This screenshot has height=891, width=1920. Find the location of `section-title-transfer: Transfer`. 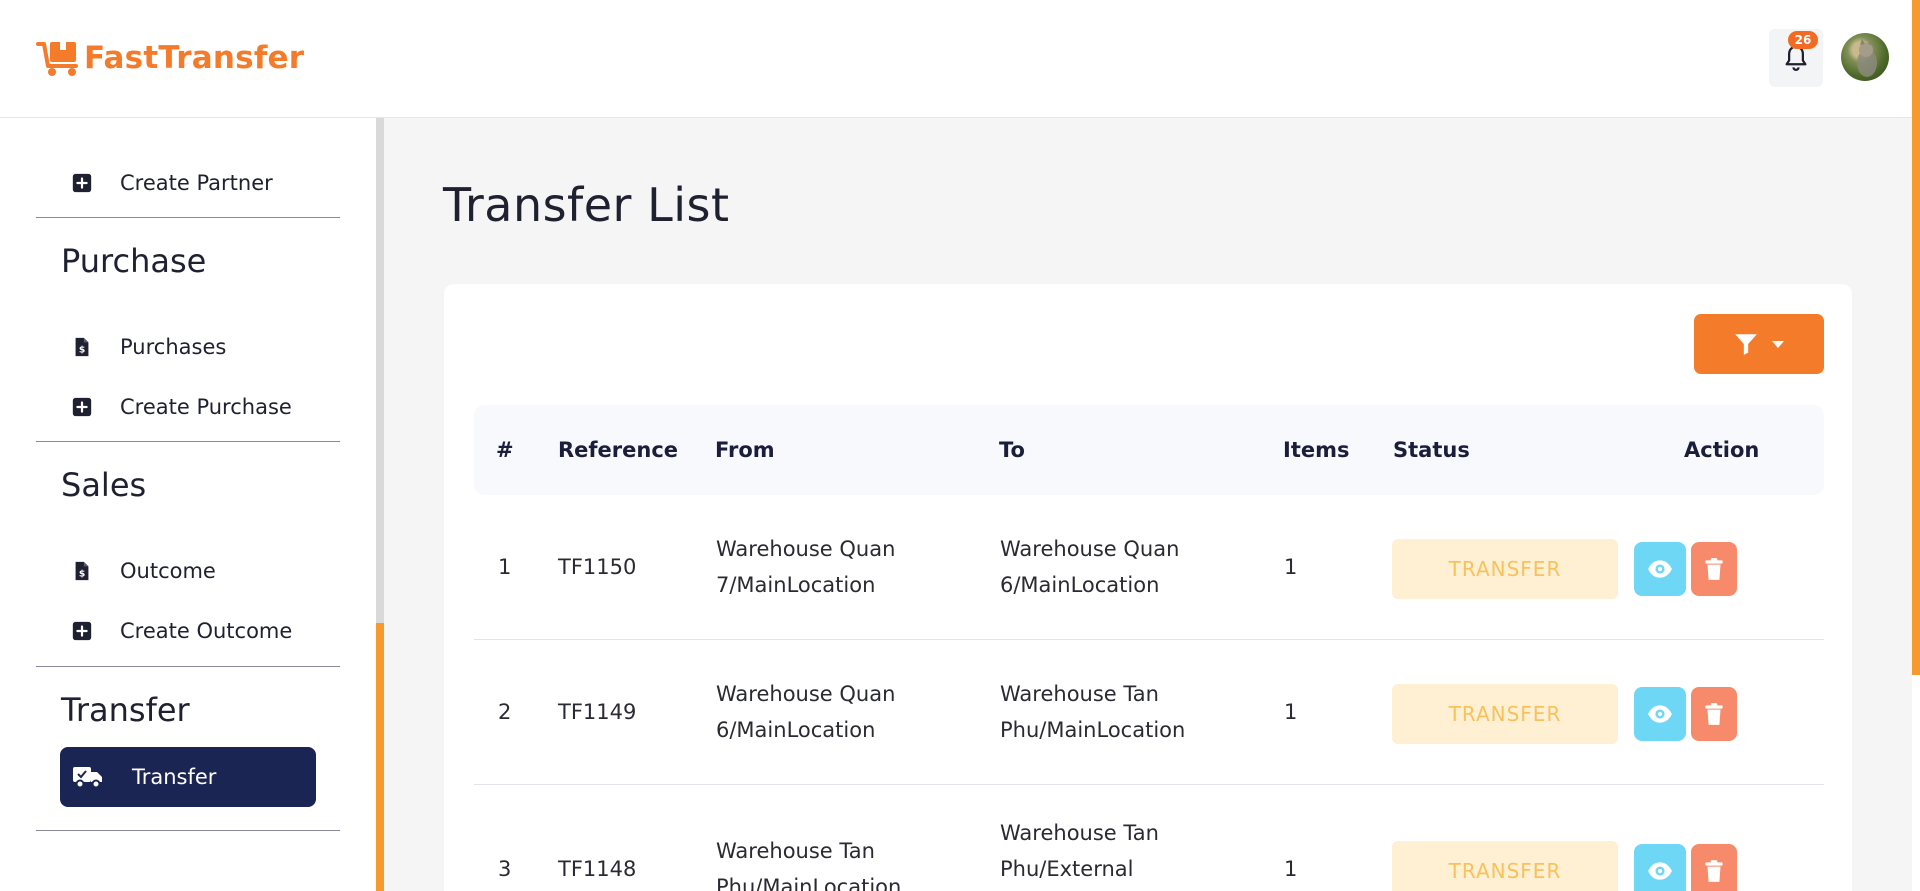

section-title-transfer: Transfer is located at coordinates (125, 710).